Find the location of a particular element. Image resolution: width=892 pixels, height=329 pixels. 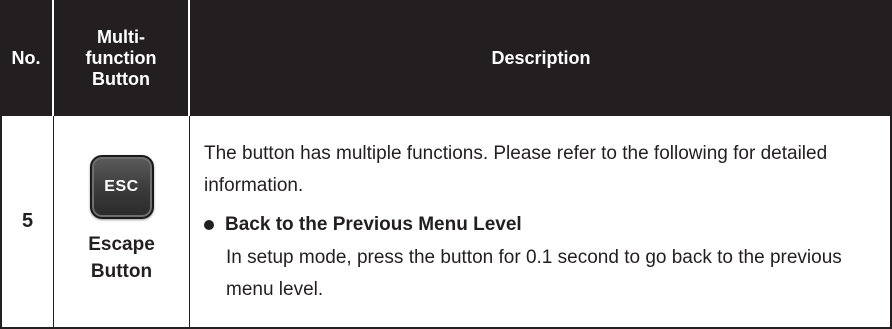

row-number: 5 is located at coordinates (27, 222).